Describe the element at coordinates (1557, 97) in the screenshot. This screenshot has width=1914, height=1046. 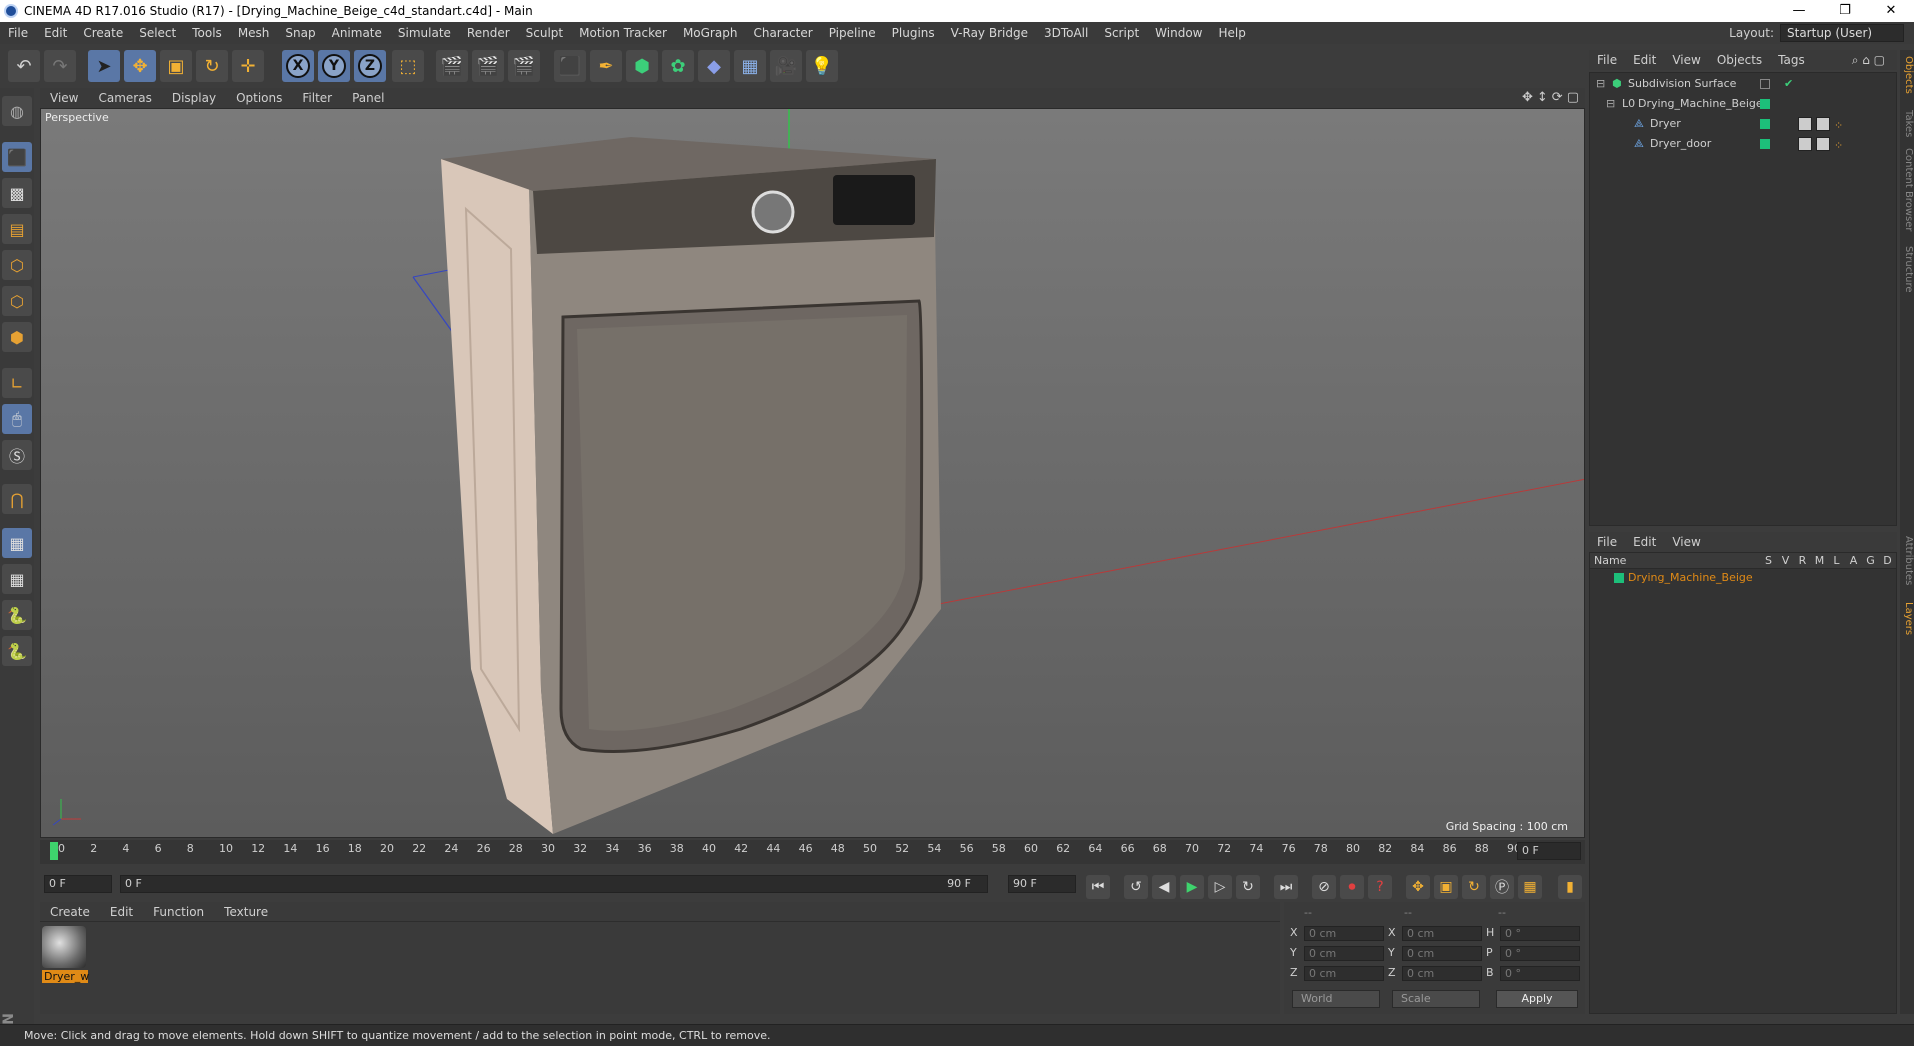
I see `orbit-icon: ⟳` at that location.